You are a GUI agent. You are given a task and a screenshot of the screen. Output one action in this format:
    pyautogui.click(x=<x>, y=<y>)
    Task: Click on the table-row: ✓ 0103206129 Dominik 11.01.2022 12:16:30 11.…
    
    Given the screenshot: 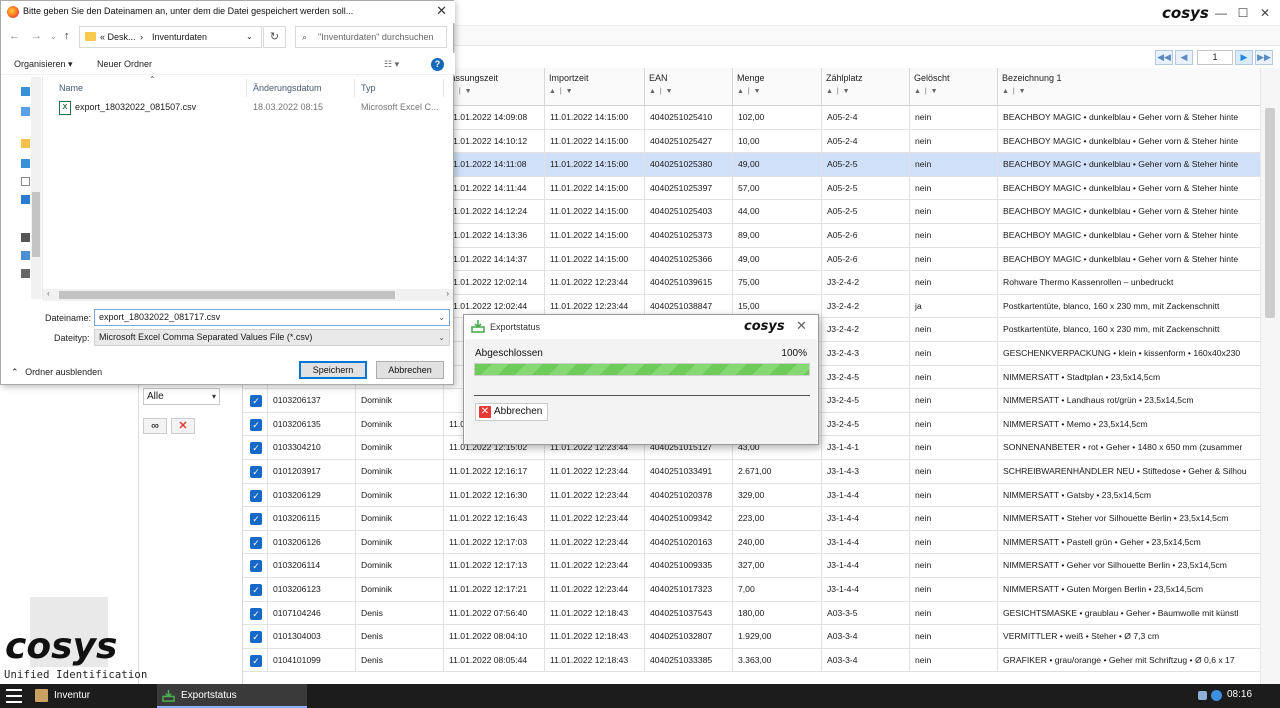 What is the action you would take?
    pyautogui.click(x=751, y=495)
    